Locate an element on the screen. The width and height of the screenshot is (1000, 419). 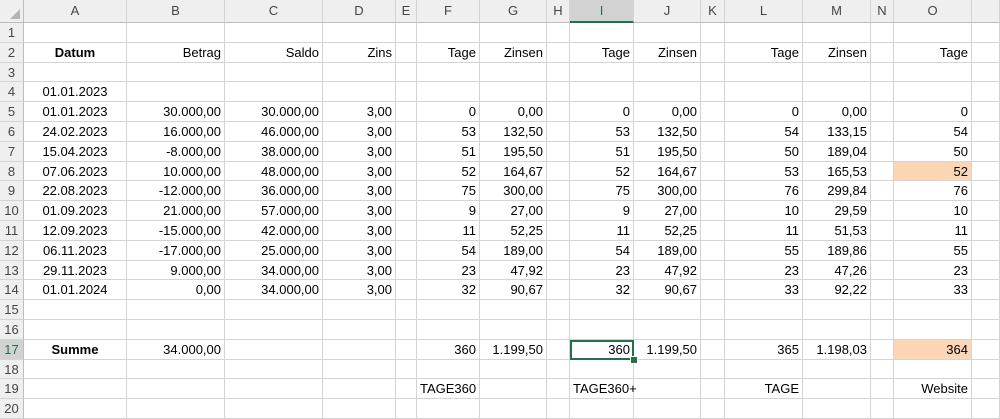
cell-k11 is located at coordinates (713, 231).